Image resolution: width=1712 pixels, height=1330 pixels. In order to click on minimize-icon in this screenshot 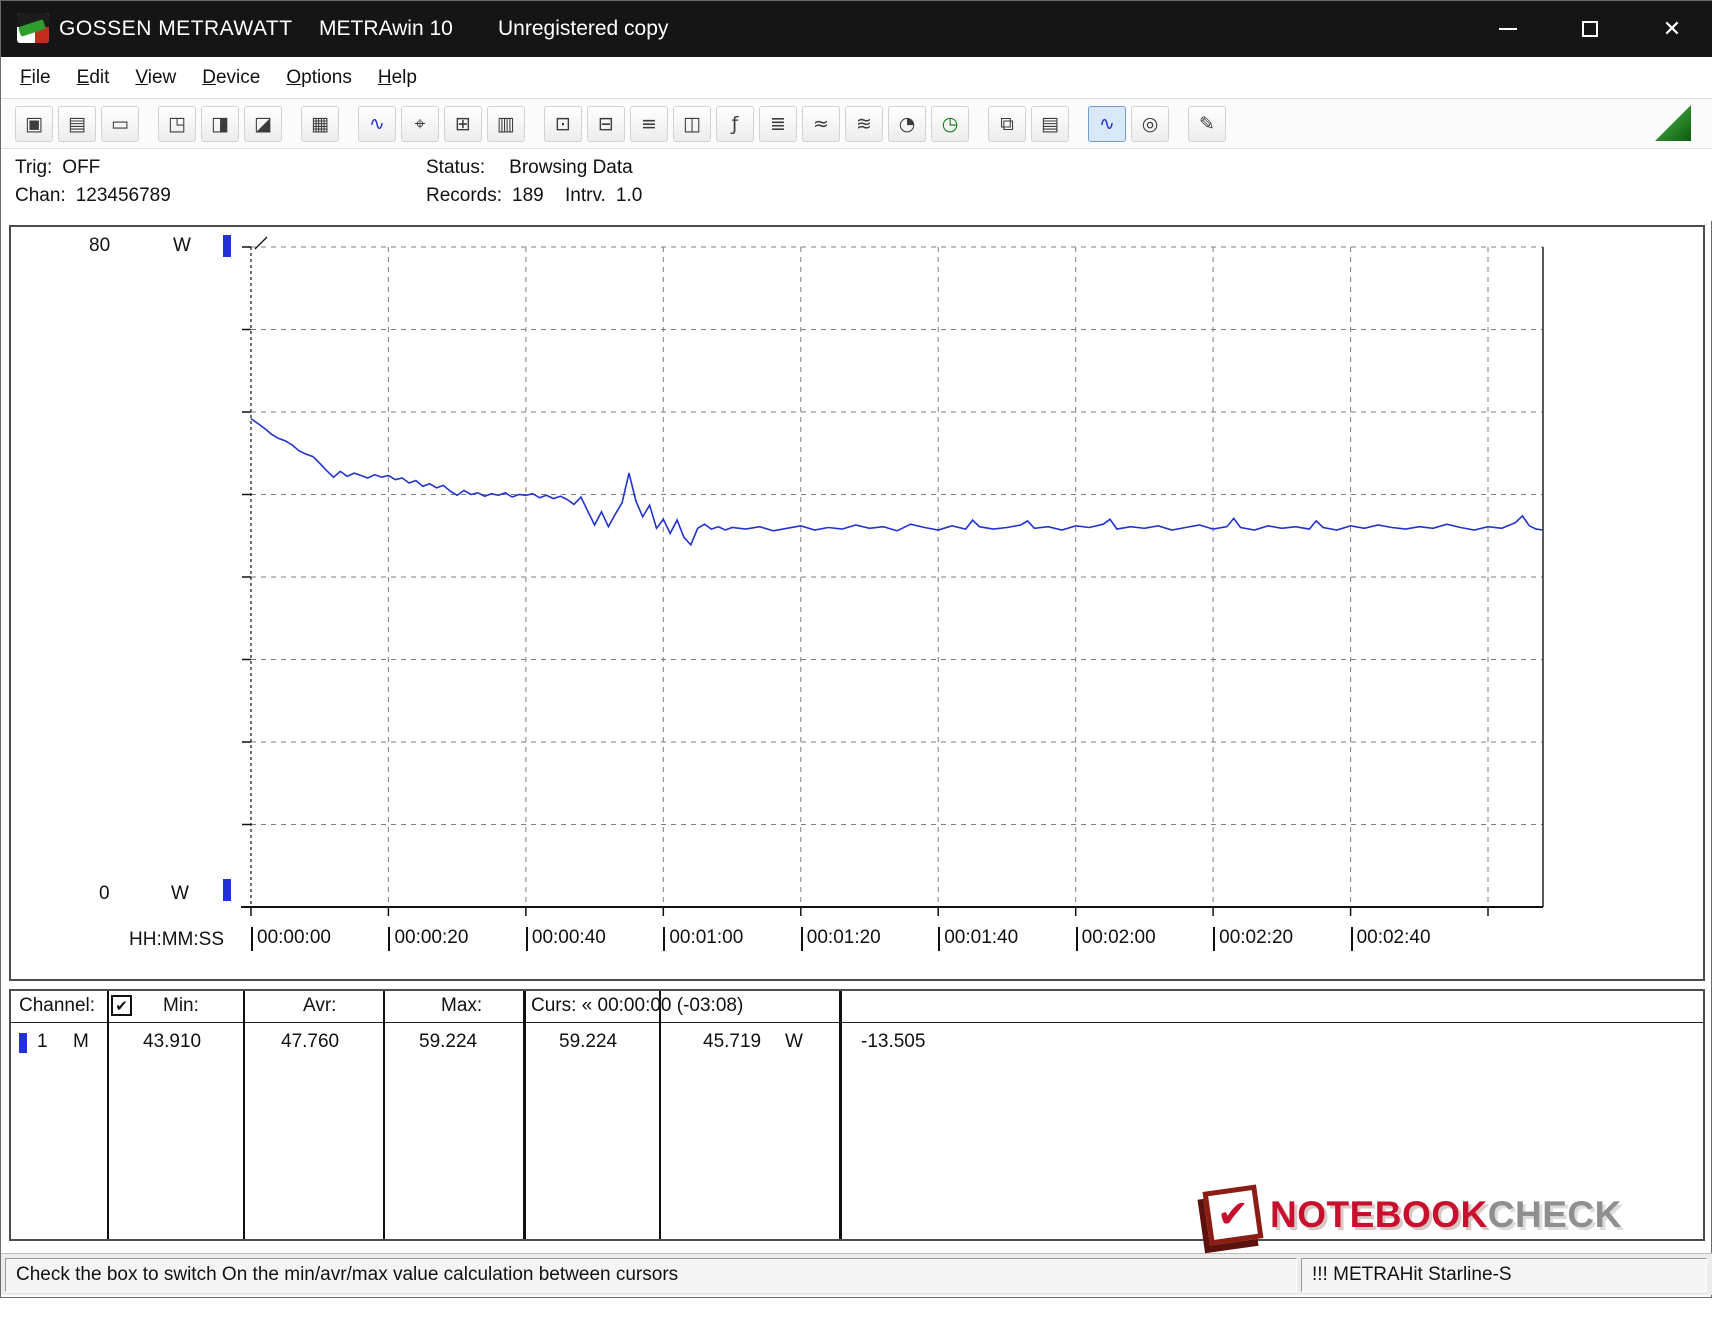, I will do `click(1508, 29)`.